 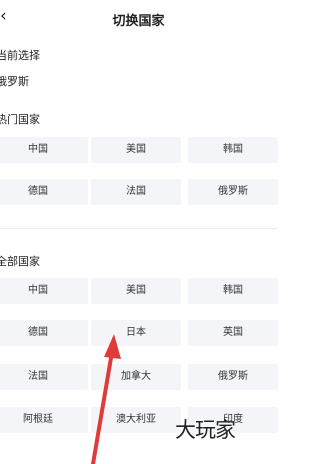 What do you see at coordinates (112, 346) in the screenshot?
I see `annotation-arrow-head` at bounding box center [112, 346].